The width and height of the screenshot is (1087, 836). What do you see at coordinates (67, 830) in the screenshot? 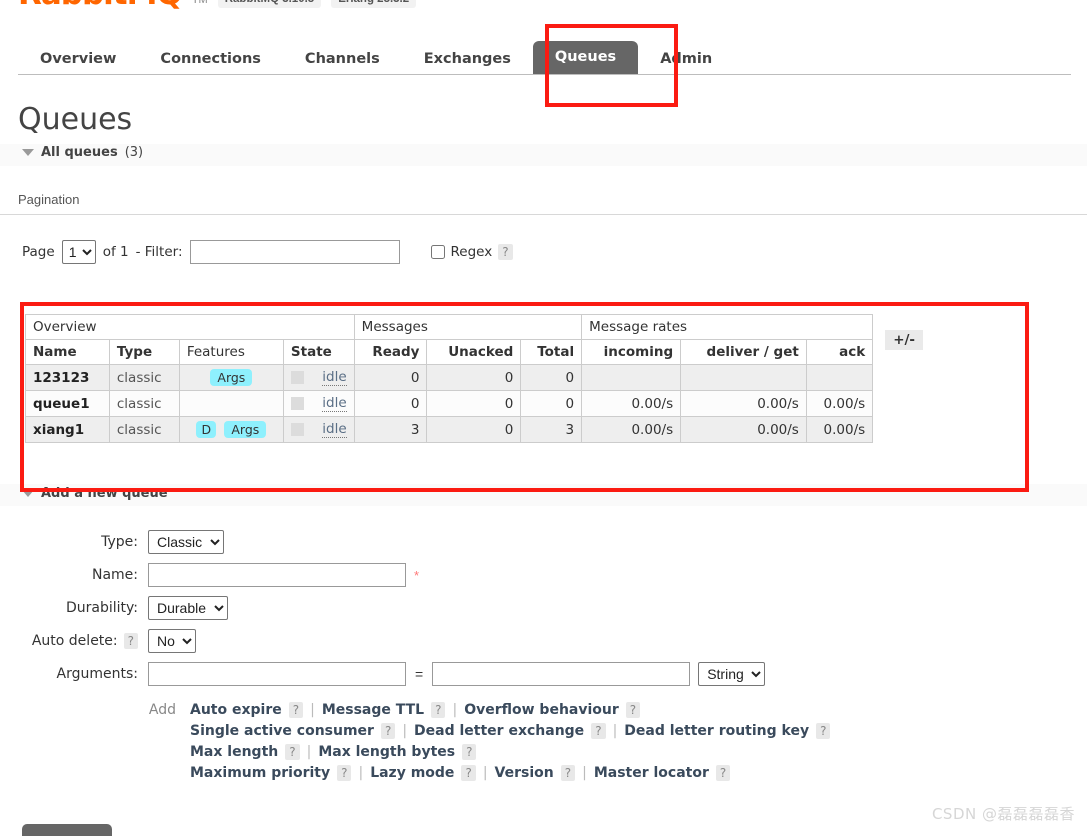
I see `add-queue-submit-button` at bounding box center [67, 830].